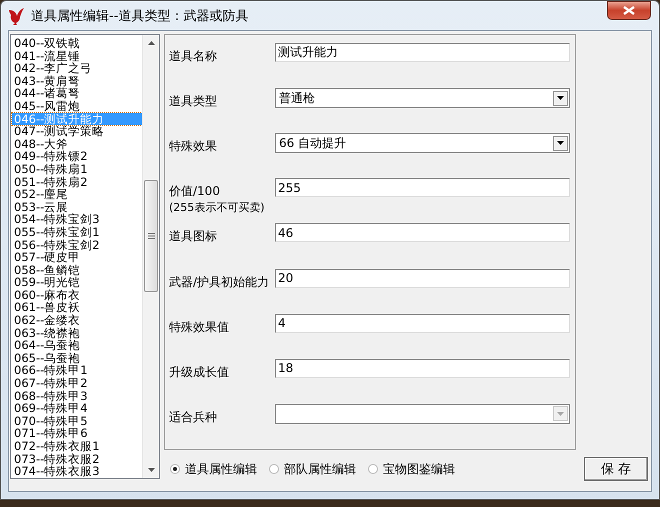  I want to click on text-field: 18, so click(422, 368).